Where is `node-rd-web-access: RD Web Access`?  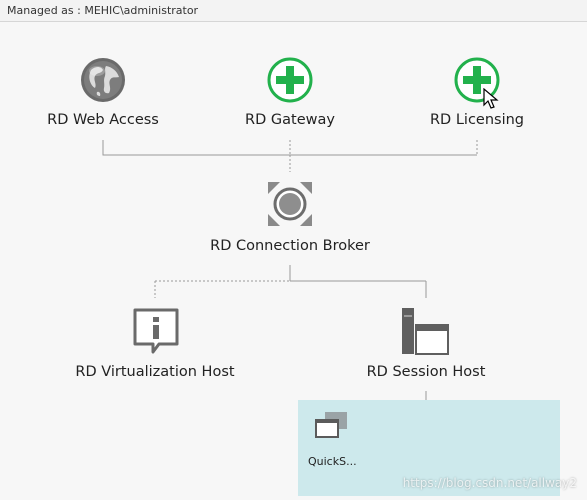 node-rd-web-access: RD Web Access is located at coordinates (103, 94).